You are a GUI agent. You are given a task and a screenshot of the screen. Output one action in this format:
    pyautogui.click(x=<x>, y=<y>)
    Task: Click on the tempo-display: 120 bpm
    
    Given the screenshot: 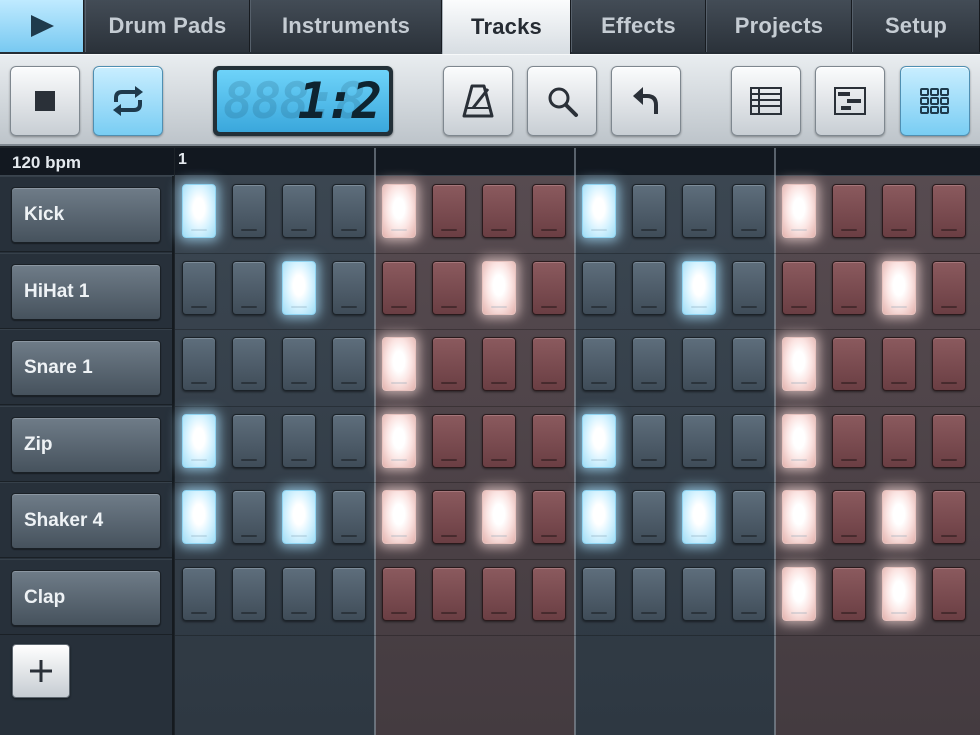 What is the action you would take?
    pyautogui.click(x=87, y=162)
    